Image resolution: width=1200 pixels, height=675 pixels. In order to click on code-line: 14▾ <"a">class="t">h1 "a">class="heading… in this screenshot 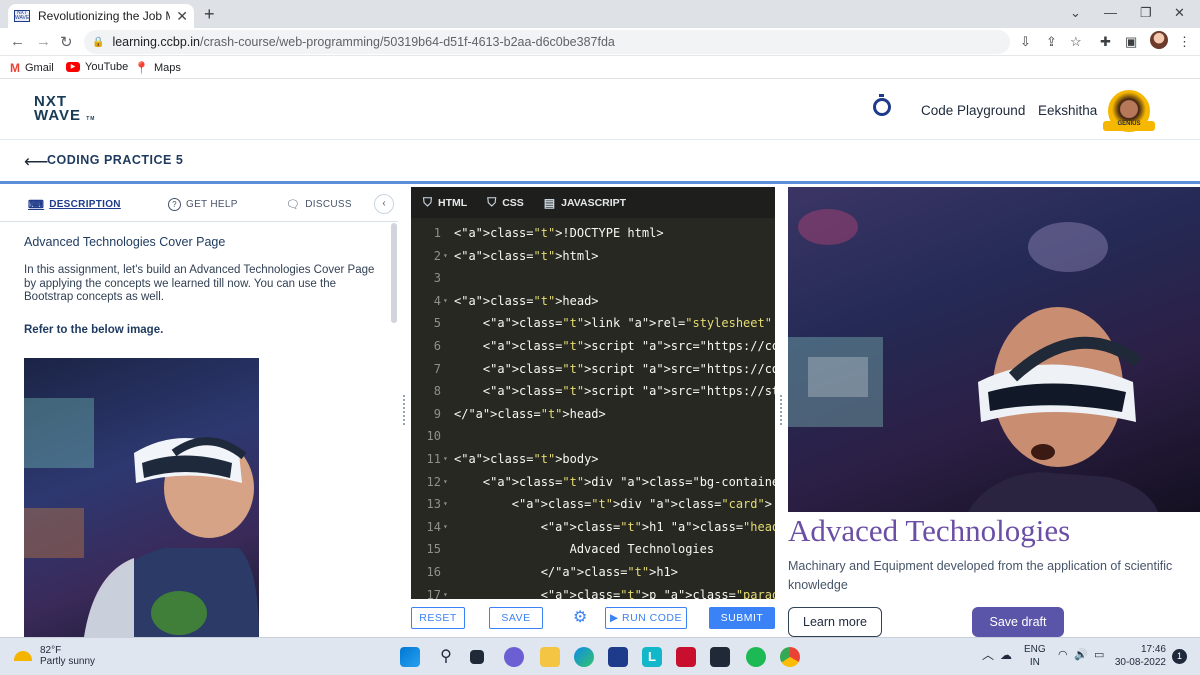, I will do `click(593, 527)`.